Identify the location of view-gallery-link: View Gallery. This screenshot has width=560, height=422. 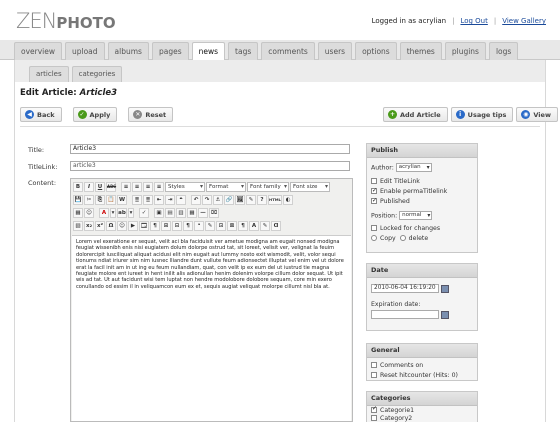
(524, 21).